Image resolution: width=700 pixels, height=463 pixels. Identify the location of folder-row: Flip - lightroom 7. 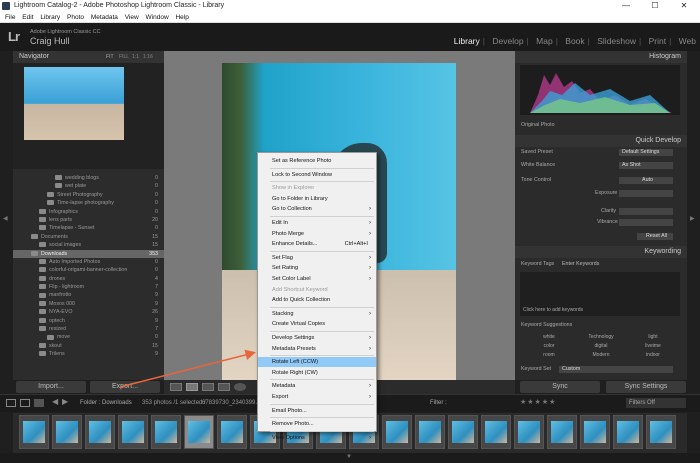
(88, 287).